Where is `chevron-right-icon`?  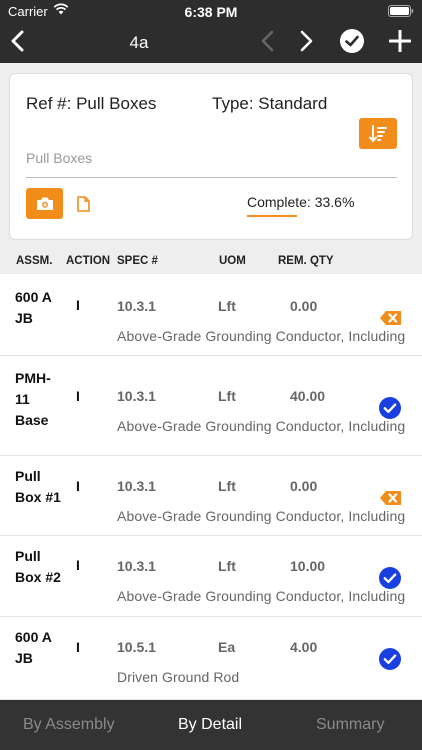 chevron-right-icon is located at coordinates (306, 41).